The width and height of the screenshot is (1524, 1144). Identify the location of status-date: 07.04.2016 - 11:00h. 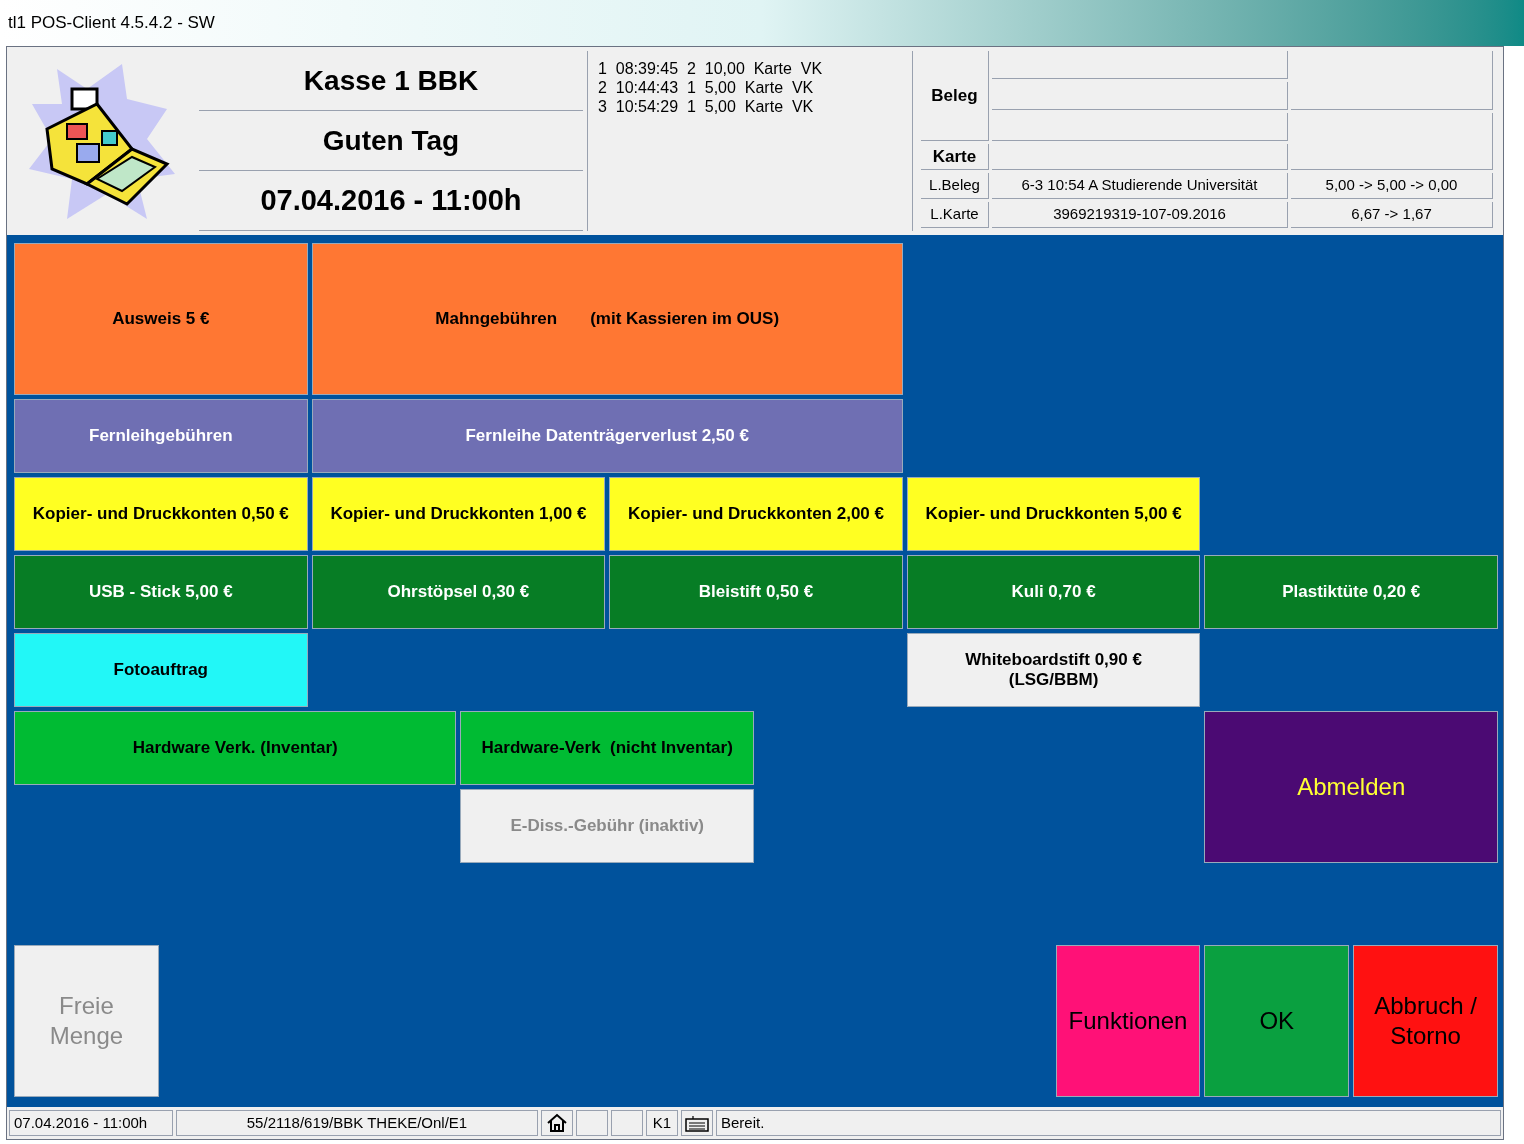
(91, 1123).